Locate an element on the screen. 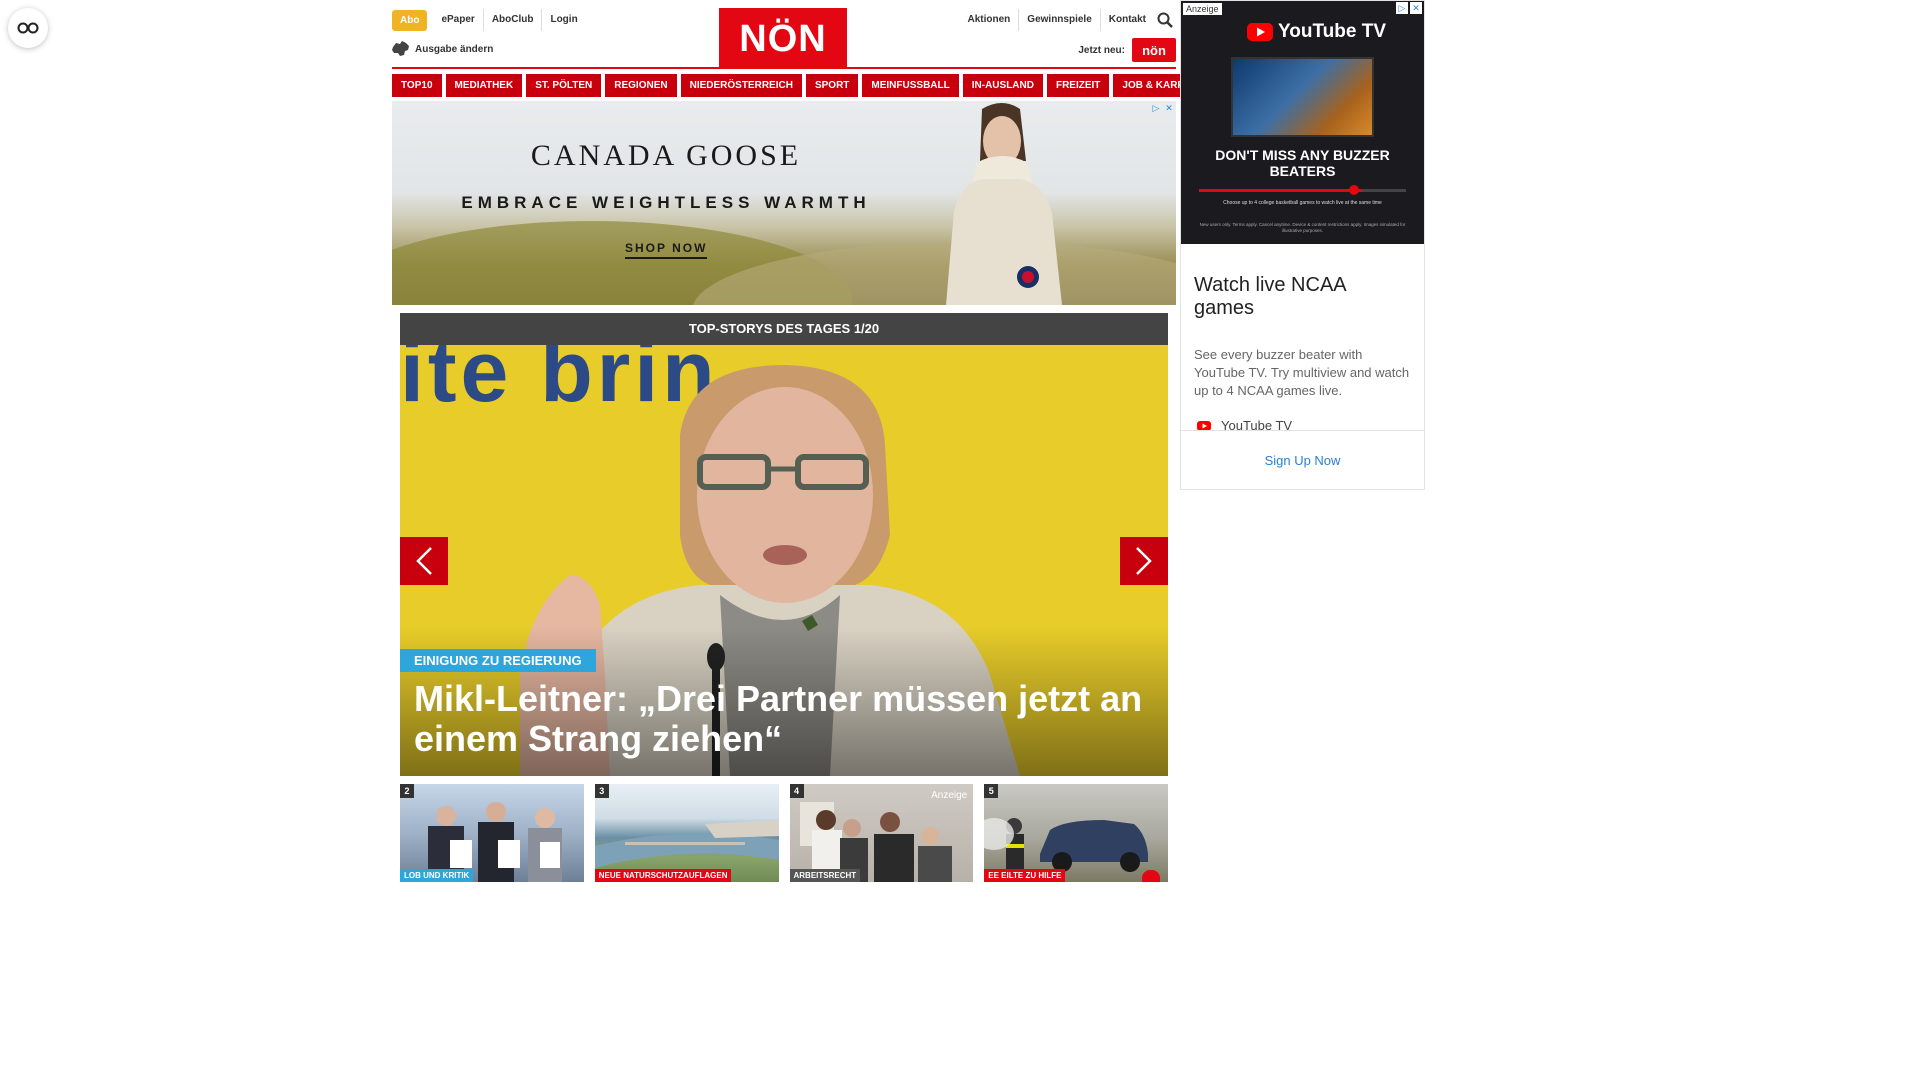  carousel-next-button is located at coordinates (1144, 561).